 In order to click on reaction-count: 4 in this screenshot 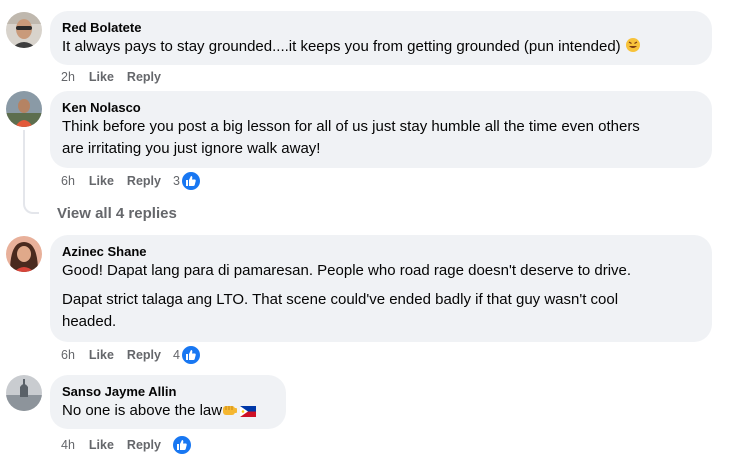, I will do `click(176, 355)`.